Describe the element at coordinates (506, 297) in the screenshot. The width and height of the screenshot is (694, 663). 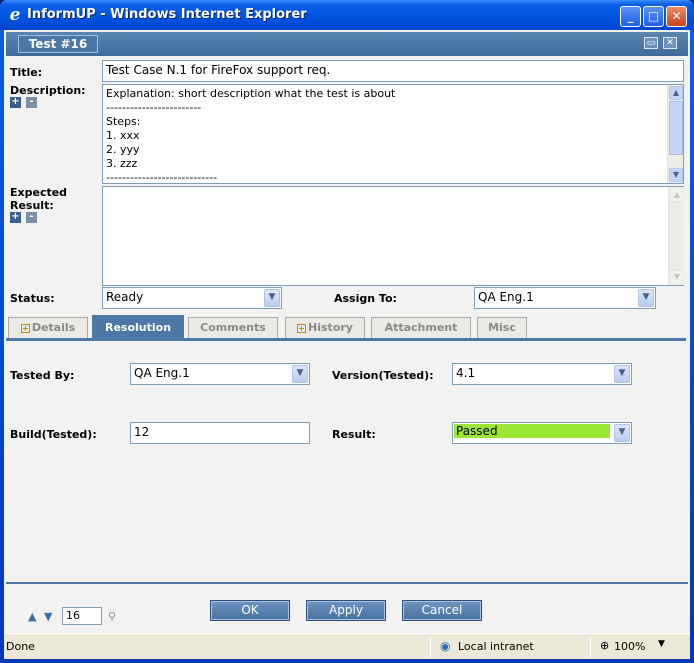
I see `assign-to-value: QA Eng.1` at that location.